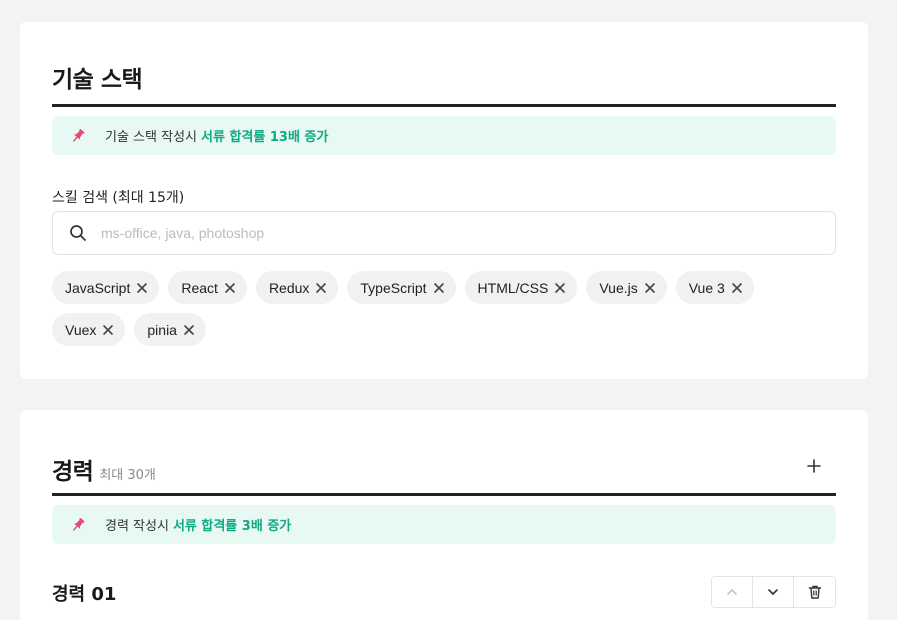  I want to click on move-down-button, so click(773, 592).